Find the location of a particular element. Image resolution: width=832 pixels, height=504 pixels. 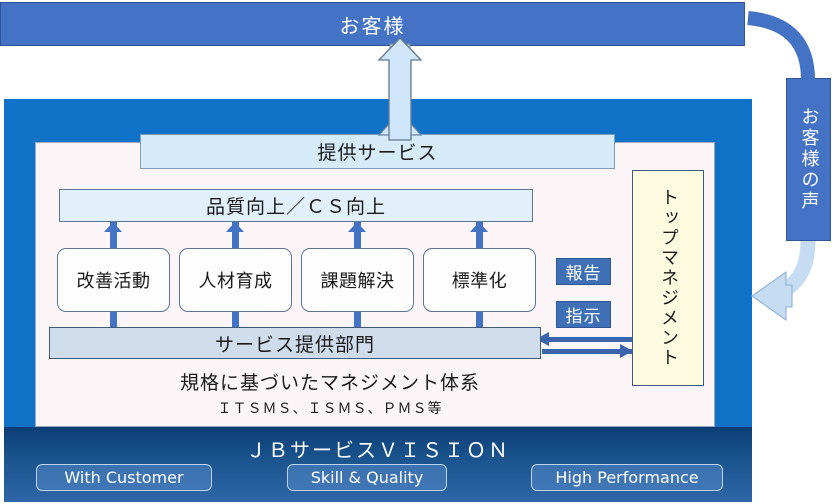

activity-box-improvement: 改善活動 is located at coordinates (113, 280).